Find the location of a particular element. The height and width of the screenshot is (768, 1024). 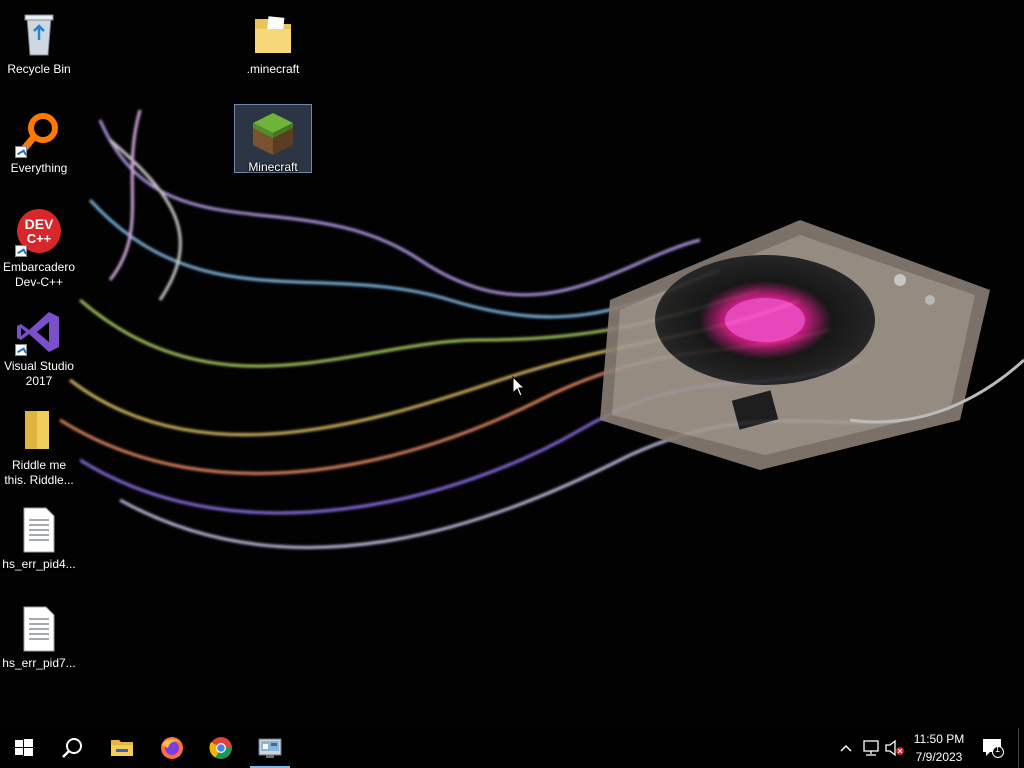

control-panel-button is located at coordinates (270, 748).